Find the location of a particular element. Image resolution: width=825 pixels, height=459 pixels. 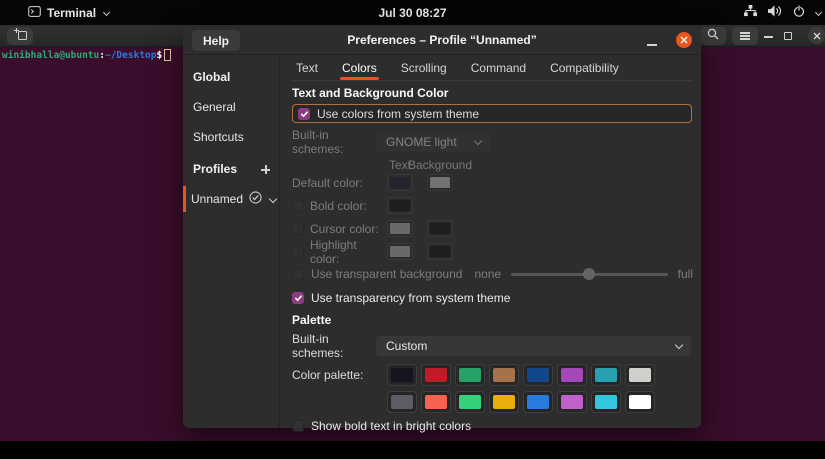

new-tab-button is located at coordinates (20, 36).